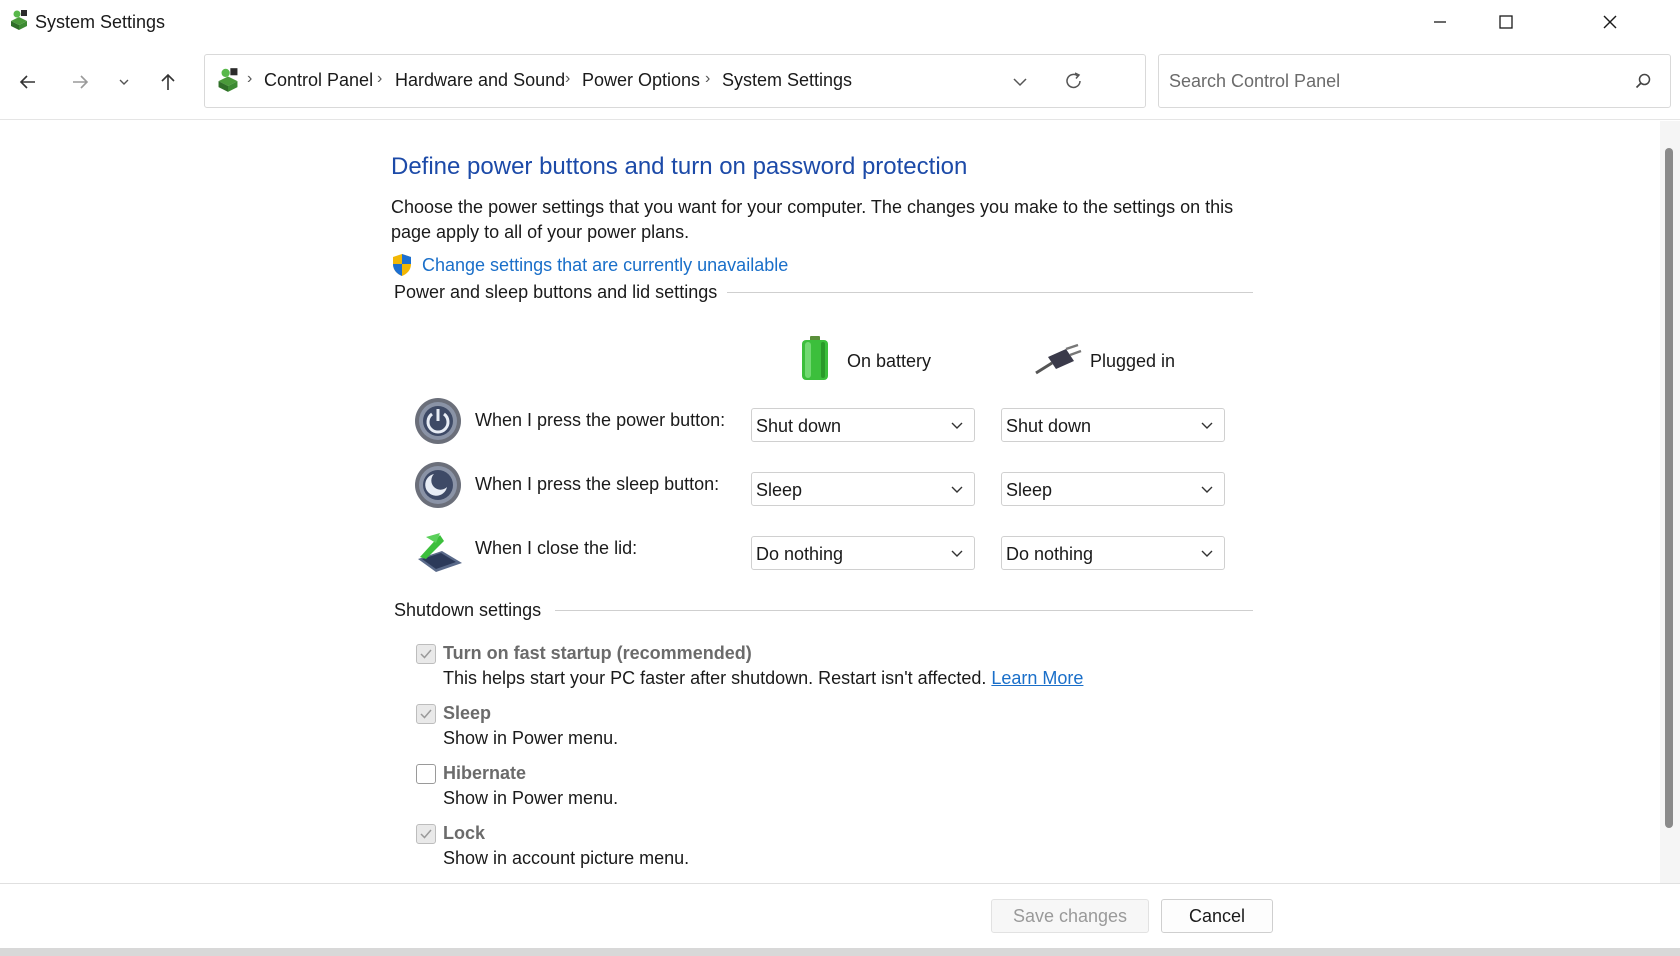 This screenshot has height=956, width=1680. Describe the element at coordinates (840, 952) in the screenshot. I see `window-bottom-border` at that location.